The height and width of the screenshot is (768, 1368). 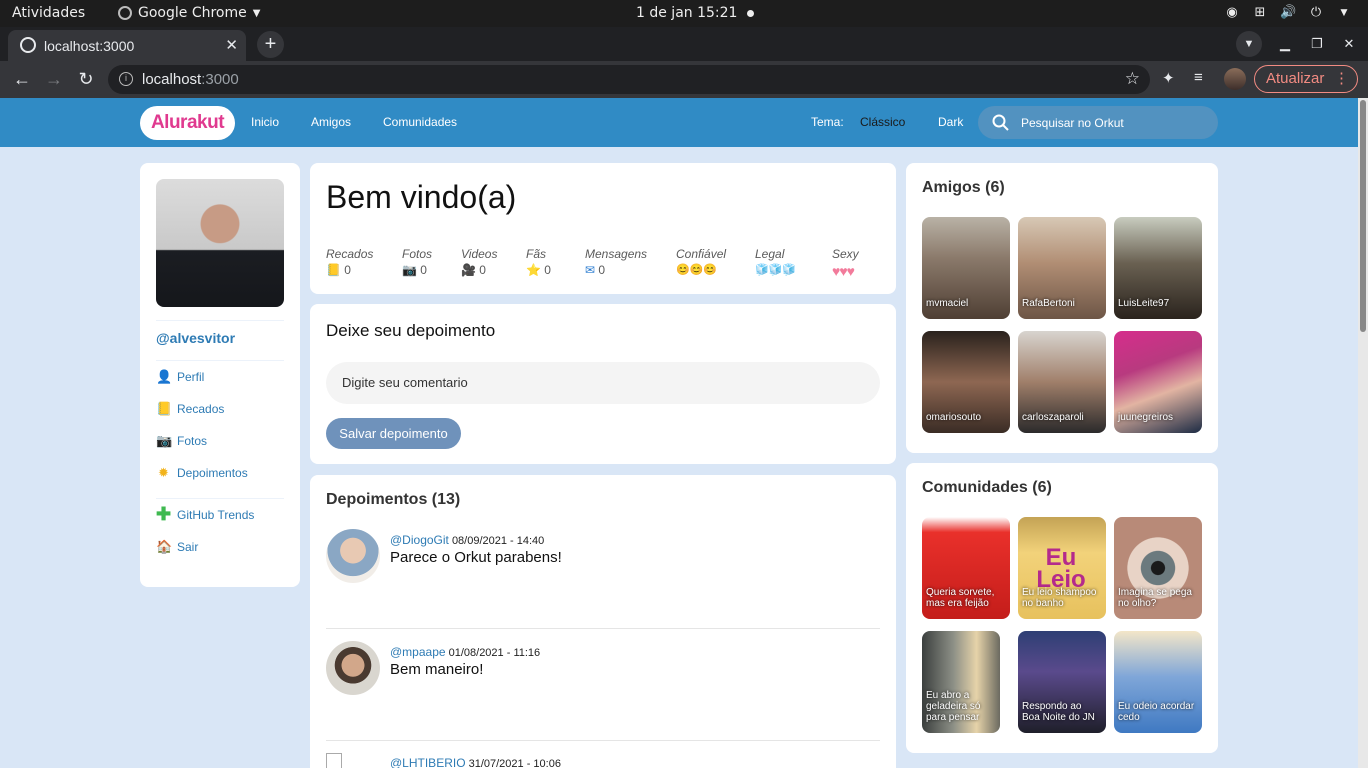 I want to click on system-tray: ◉ ⊞ 🔊 ⏻ ▼, so click(x=1288, y=13).